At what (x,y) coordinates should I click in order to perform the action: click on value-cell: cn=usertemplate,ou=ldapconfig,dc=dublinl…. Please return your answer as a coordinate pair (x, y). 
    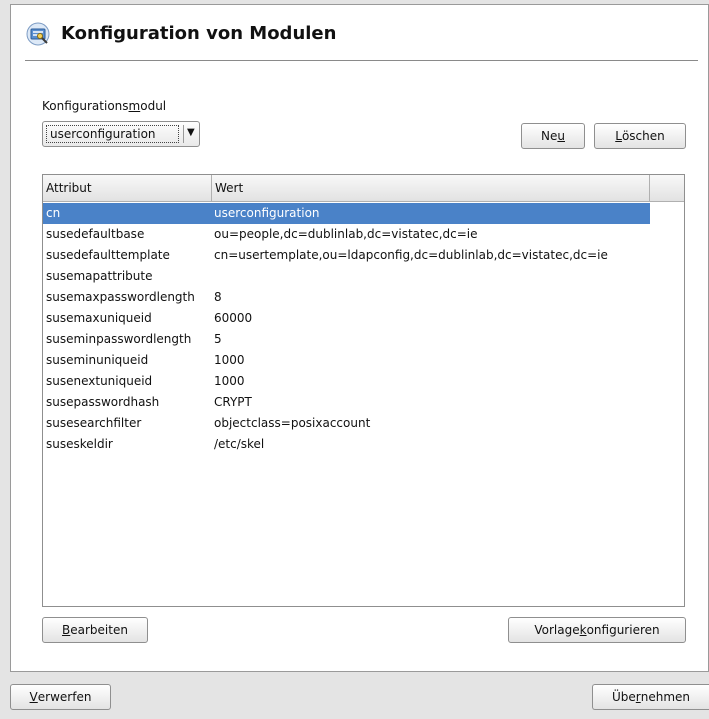
    Looking at the image, I should click on (411, 255).